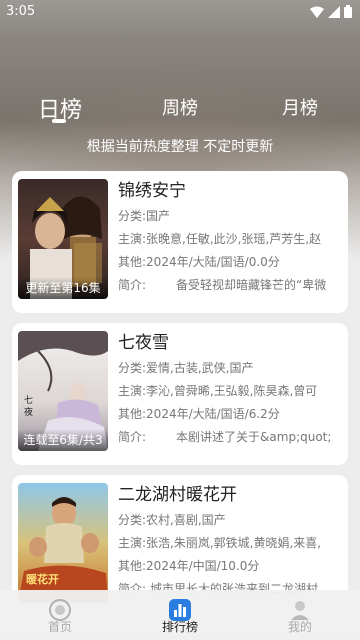 Image resolution: width=360 pixels, height=640 pixels. What do you see at coordinates (63, 391) in the screenshot?
I see `poster-image: 七 夜 连载至6集/共3` at bounding box center [63, 391].